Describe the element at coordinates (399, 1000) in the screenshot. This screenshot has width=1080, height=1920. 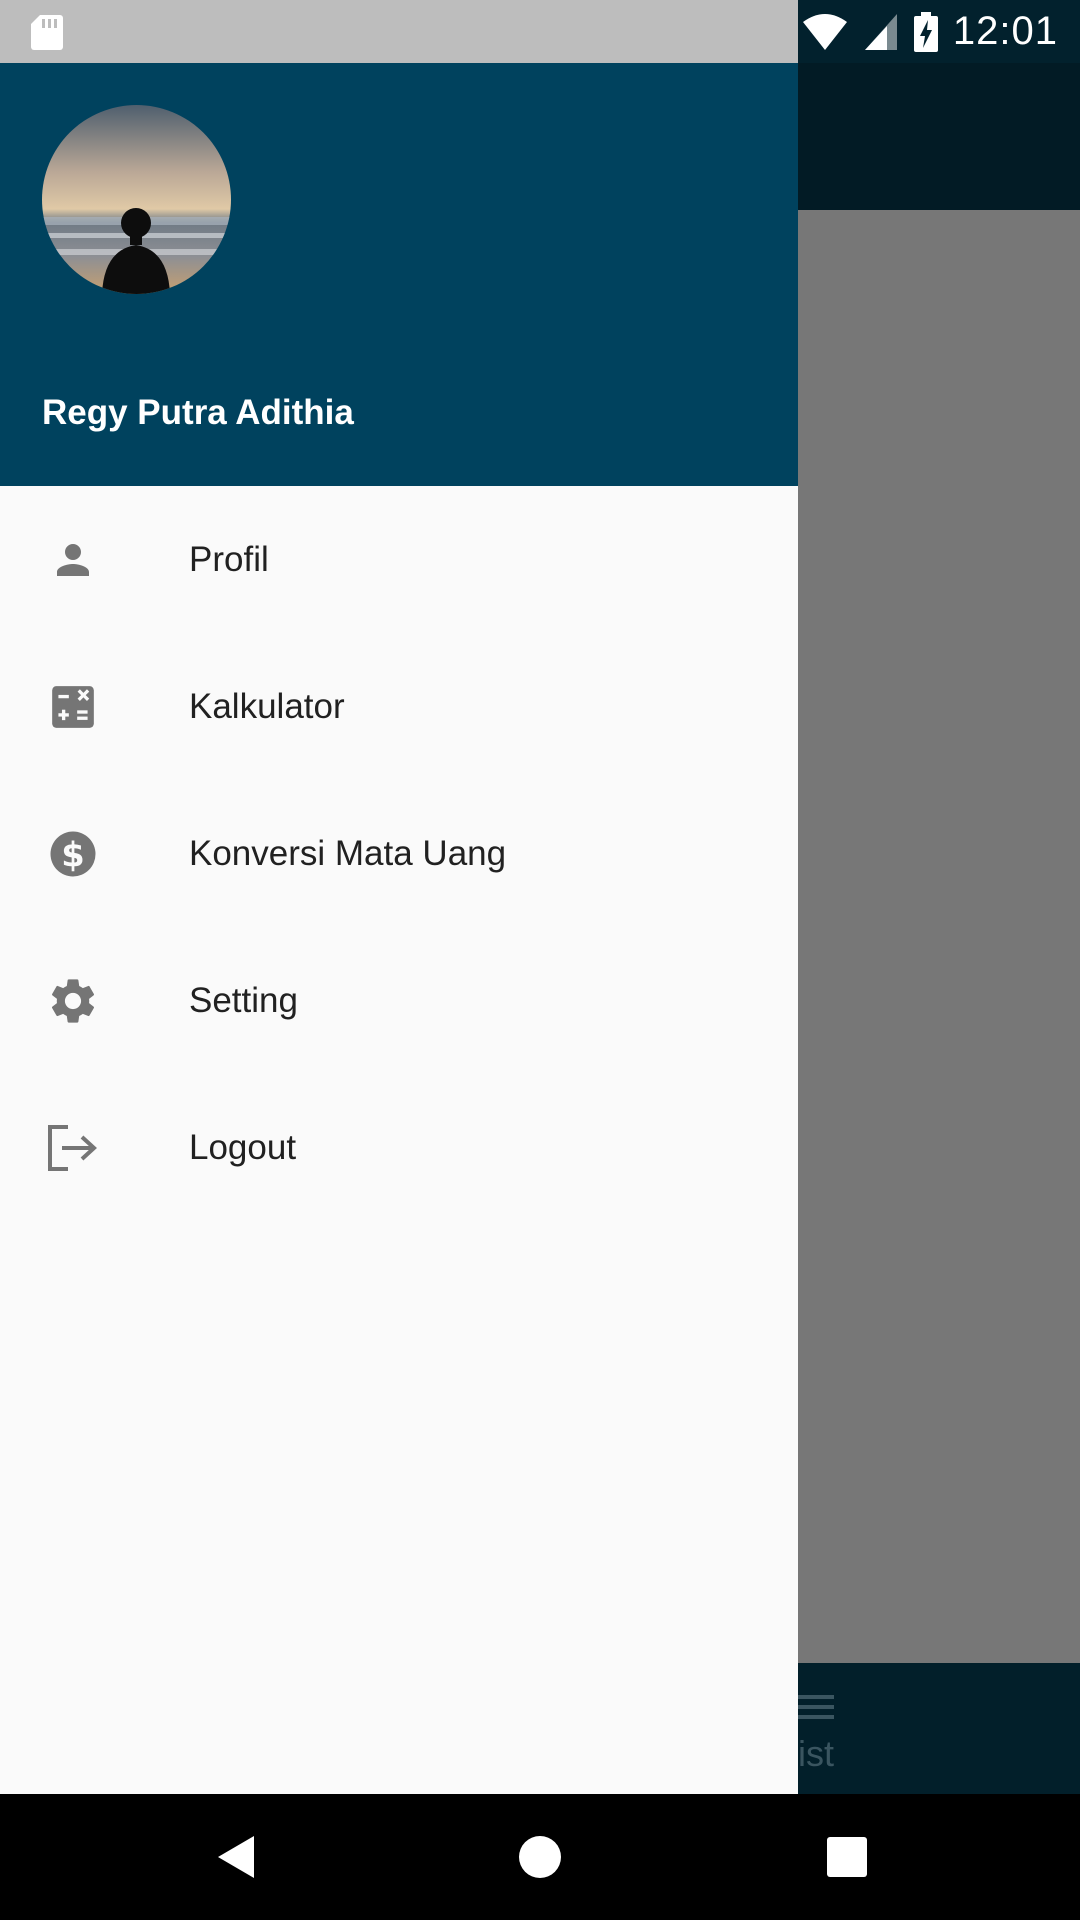
I see `menu-item-setting: Setting` at that location.